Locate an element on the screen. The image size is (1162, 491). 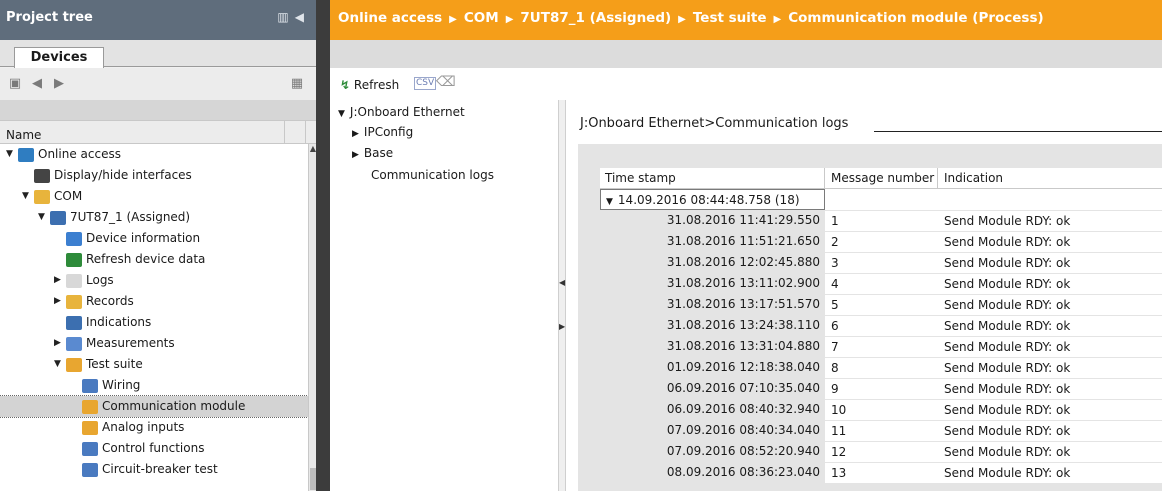
refresh-label: Refresh is located at coordinates (376, 85).